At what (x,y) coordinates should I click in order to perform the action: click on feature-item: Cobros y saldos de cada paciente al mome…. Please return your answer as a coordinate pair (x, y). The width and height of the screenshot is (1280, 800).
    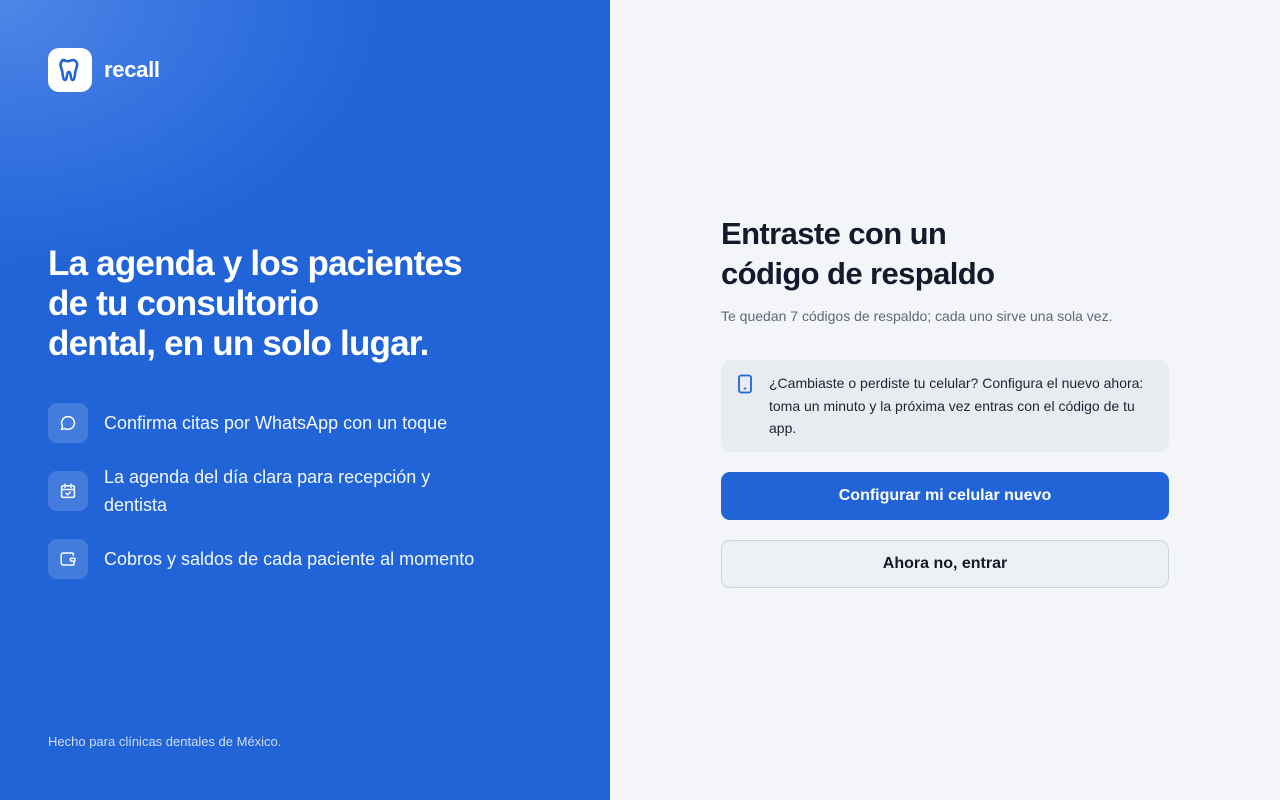
    Looking at the image, I should click on (278, 559).